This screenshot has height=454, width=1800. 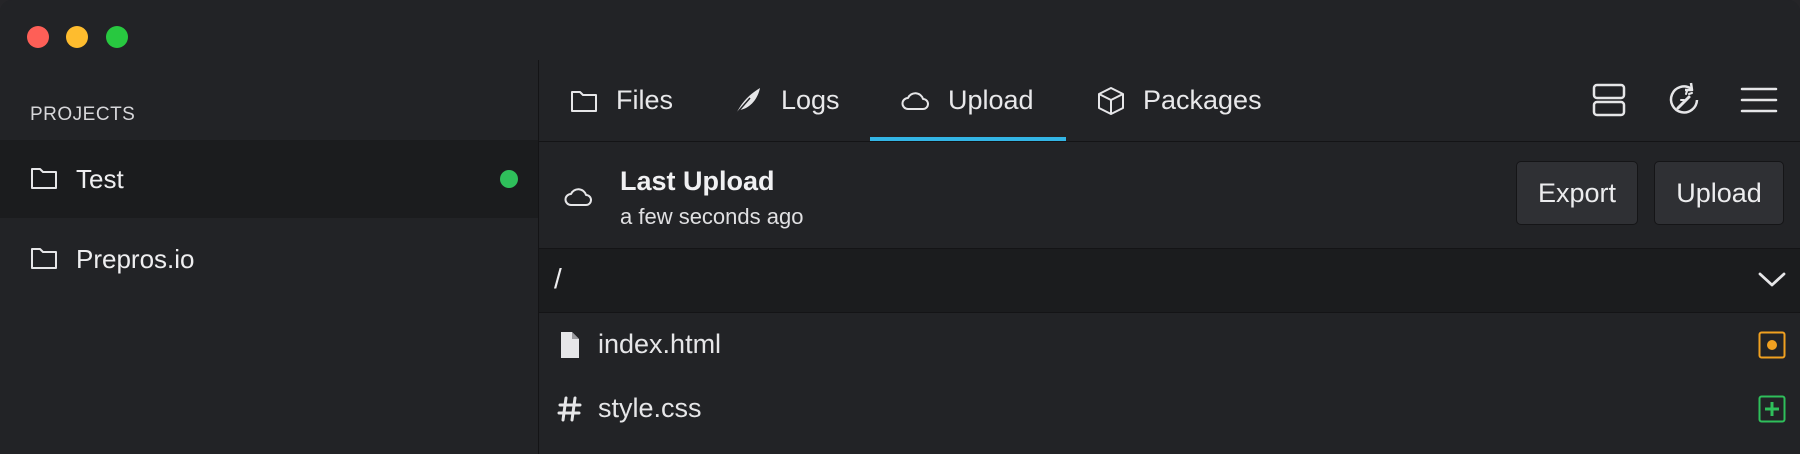 I want to click on tab-logs: Logs, so click(x=786, y=100).